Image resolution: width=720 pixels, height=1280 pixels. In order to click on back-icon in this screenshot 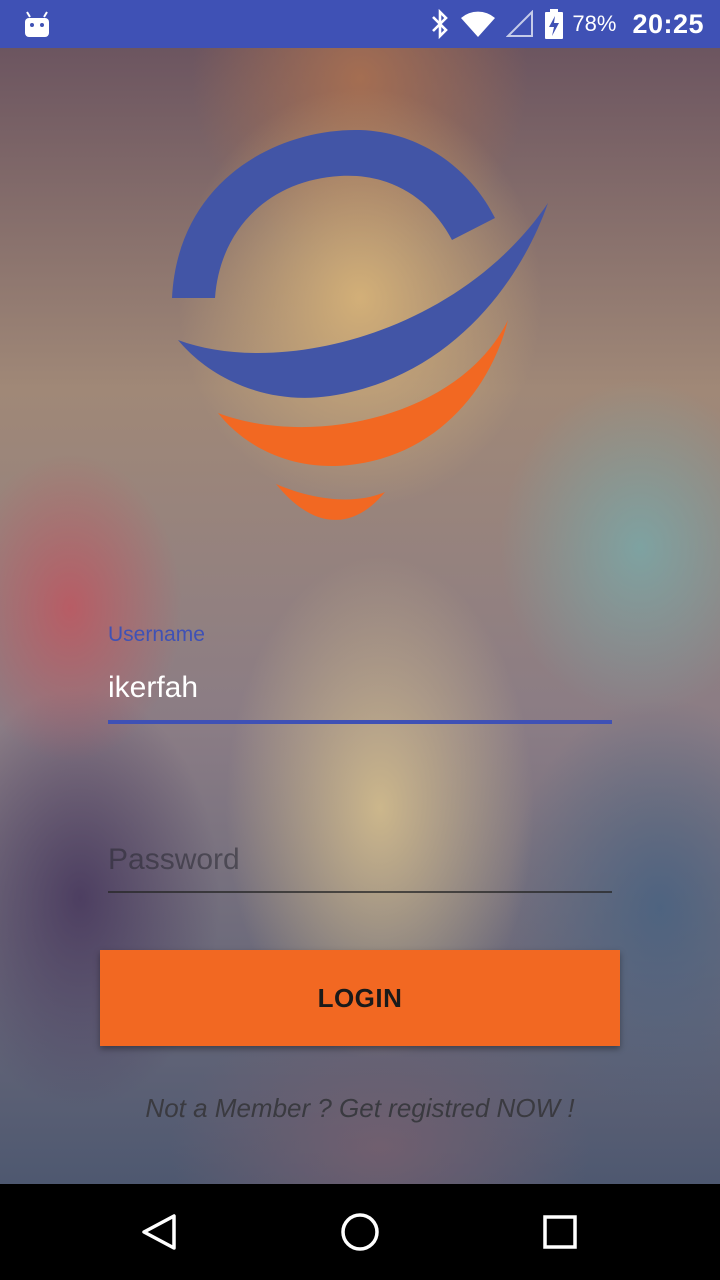, I will do `click(160, 1232)`.